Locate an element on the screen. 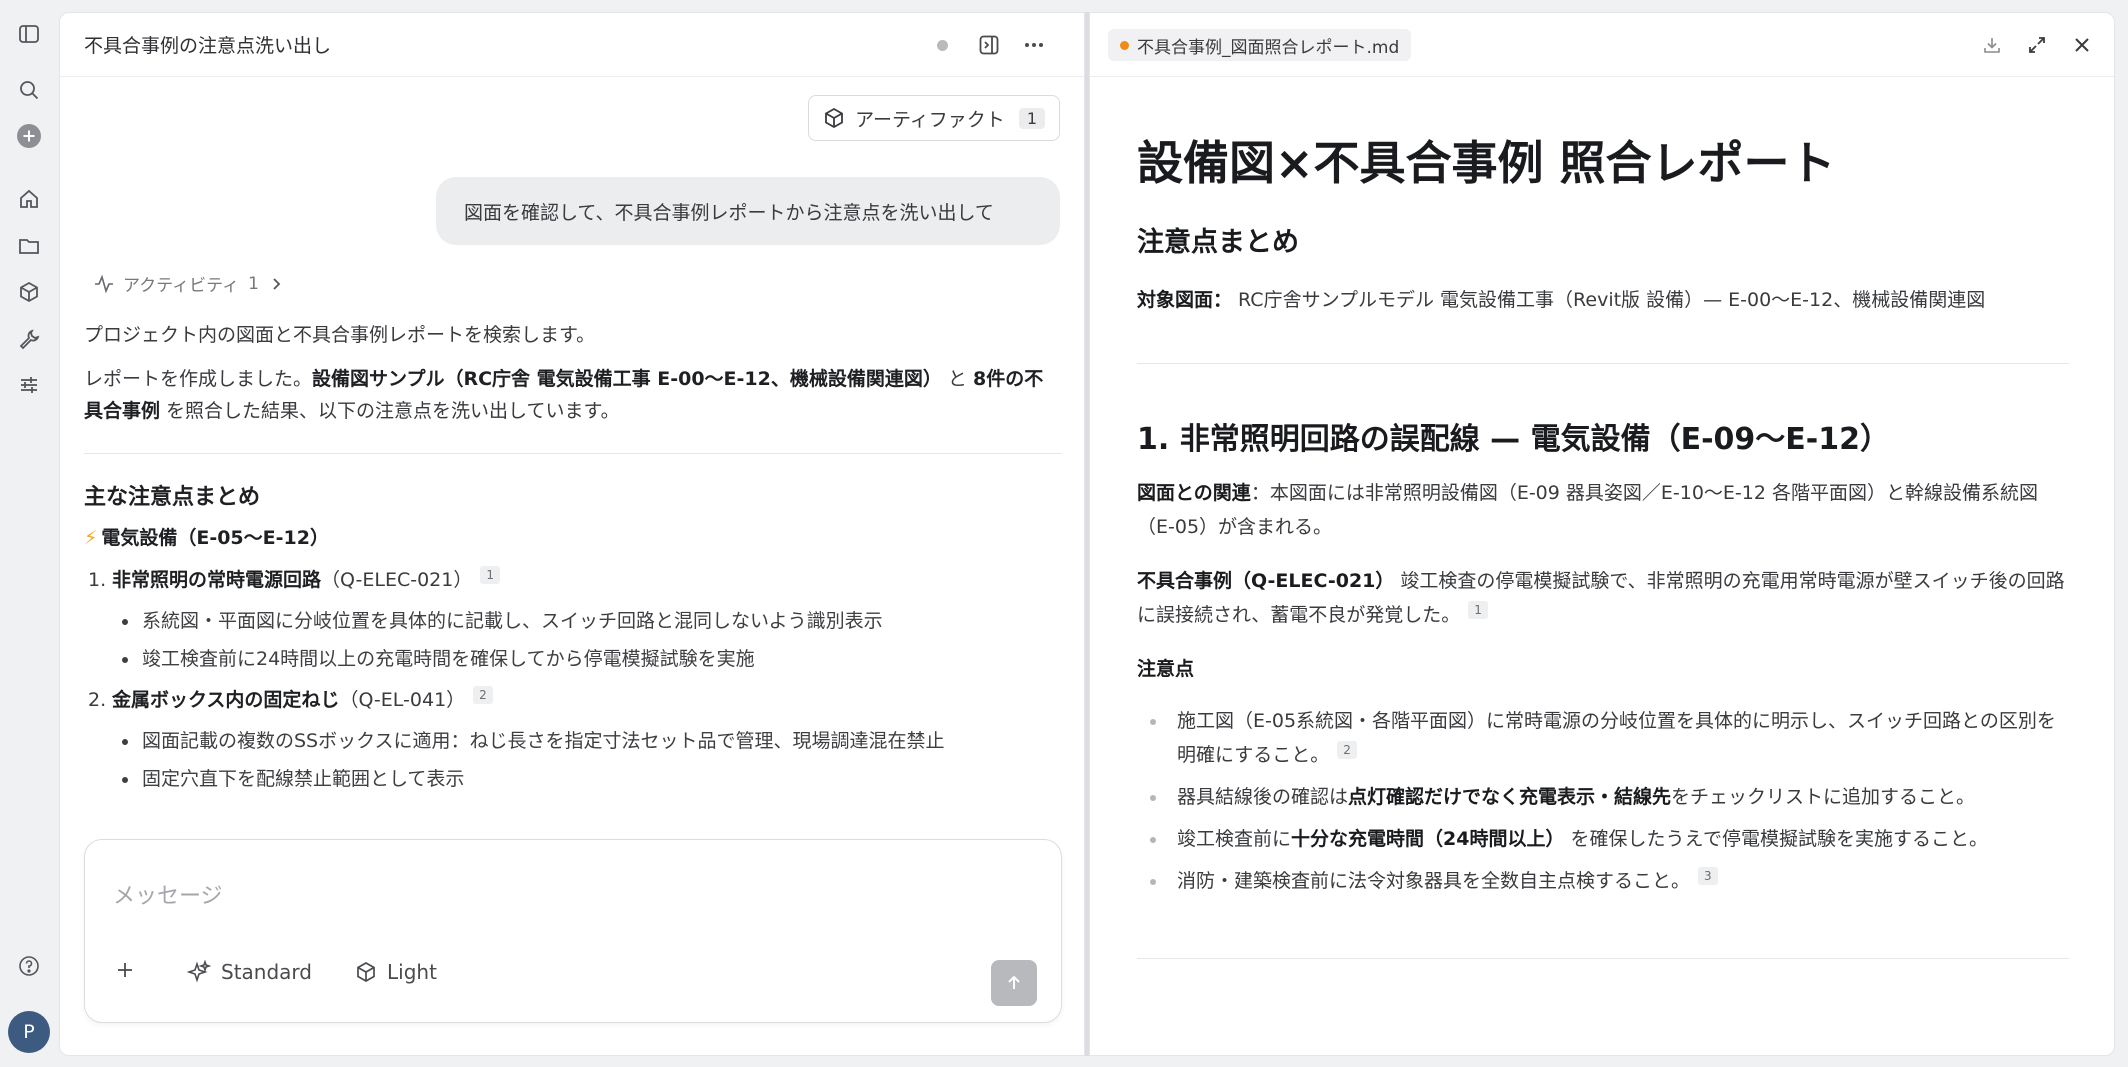 The width and height of the screenshot is (2128, 1067). sidebar-toggle-icon is located at coordinates (29, 34).